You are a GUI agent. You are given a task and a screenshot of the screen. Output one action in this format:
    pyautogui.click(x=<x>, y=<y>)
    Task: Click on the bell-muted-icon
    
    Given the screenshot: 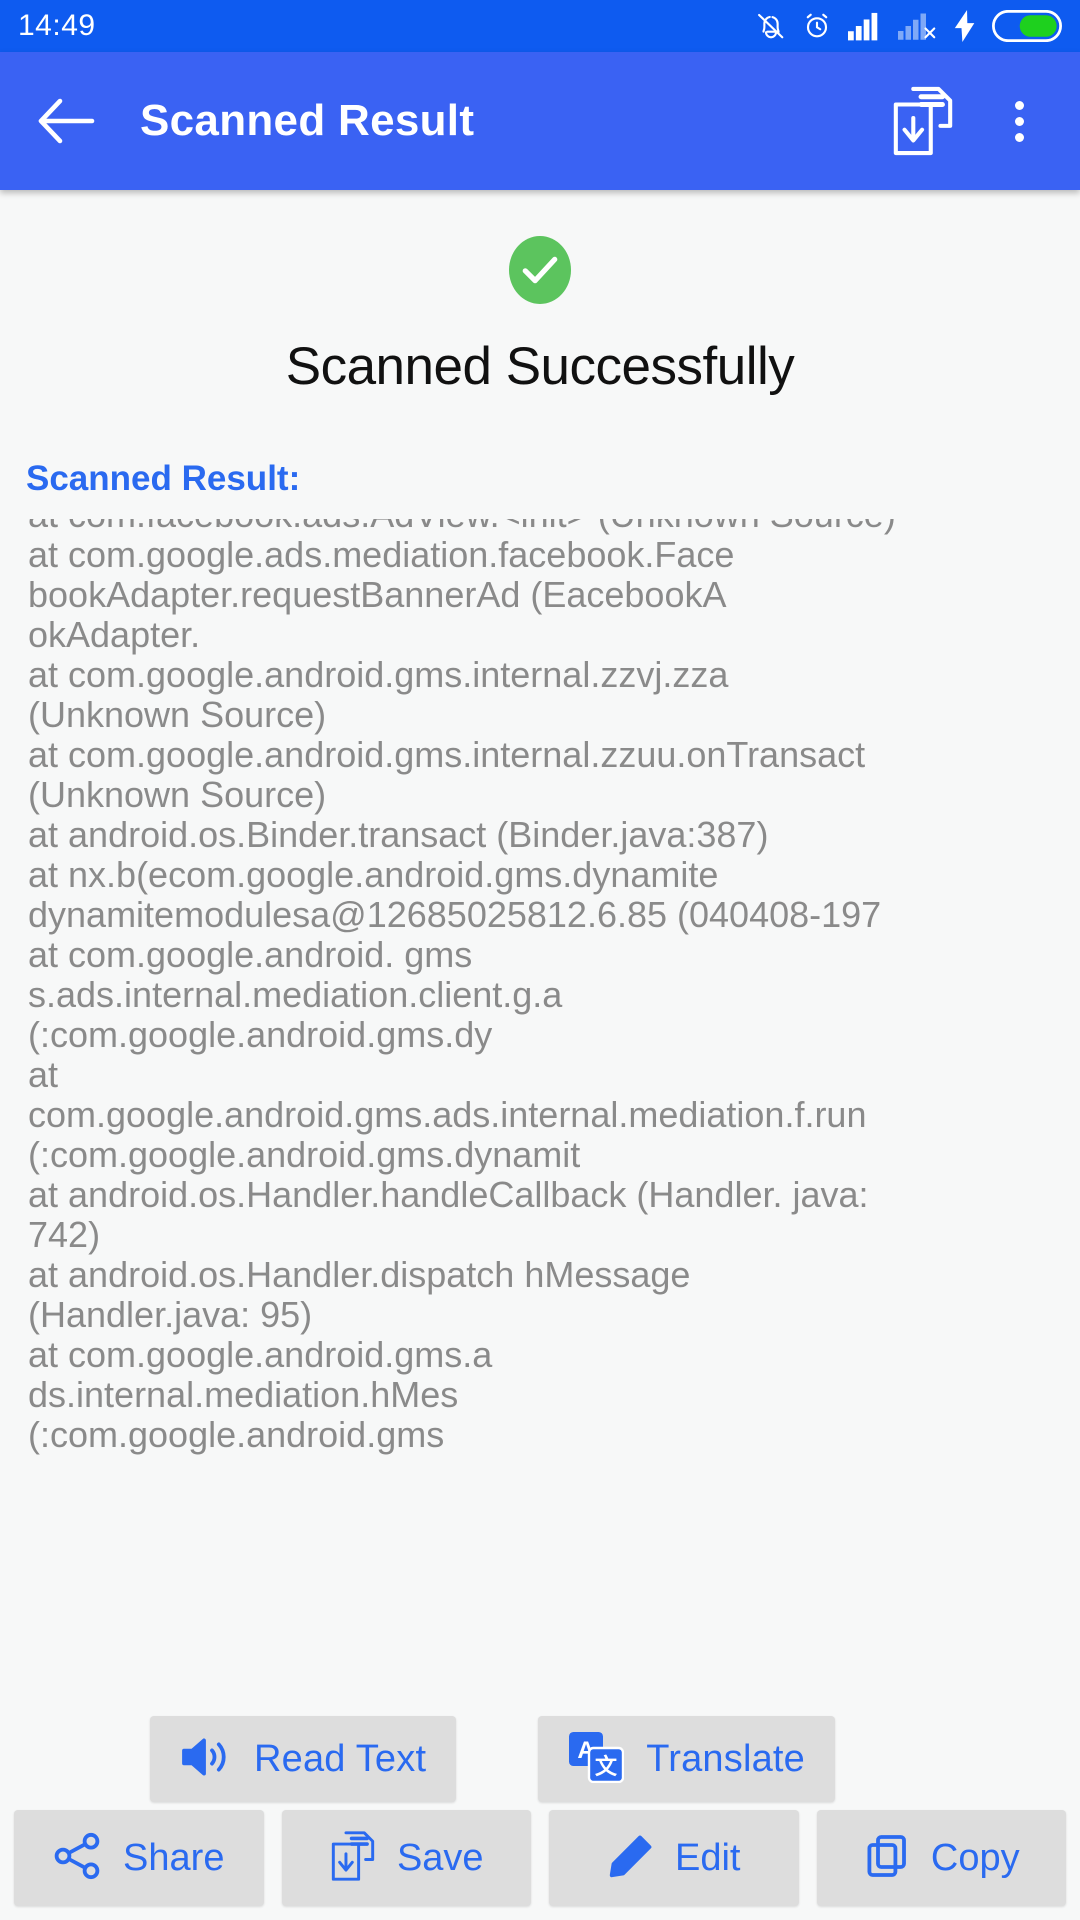 What is the action you would take?
    pyautogui.click(x=771, y=26)
    